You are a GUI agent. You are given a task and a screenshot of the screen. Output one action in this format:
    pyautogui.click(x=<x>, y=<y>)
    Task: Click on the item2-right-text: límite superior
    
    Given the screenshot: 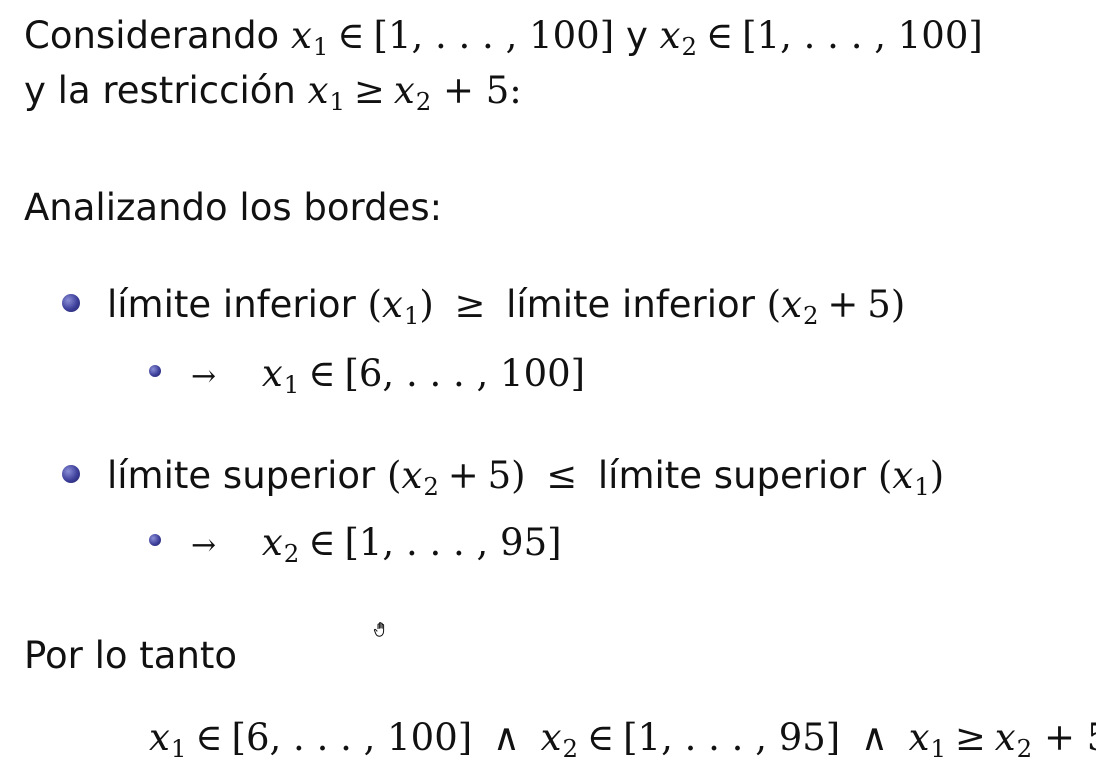 What is the action you would take?
    pyautogui.click(x=732, y=475)
    